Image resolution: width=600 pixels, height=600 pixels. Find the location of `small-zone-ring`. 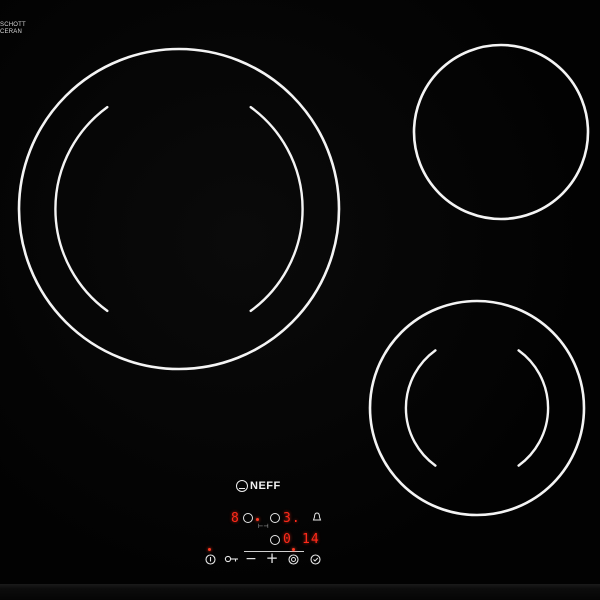

small-zone-ring is located at coordinates (501, 132).